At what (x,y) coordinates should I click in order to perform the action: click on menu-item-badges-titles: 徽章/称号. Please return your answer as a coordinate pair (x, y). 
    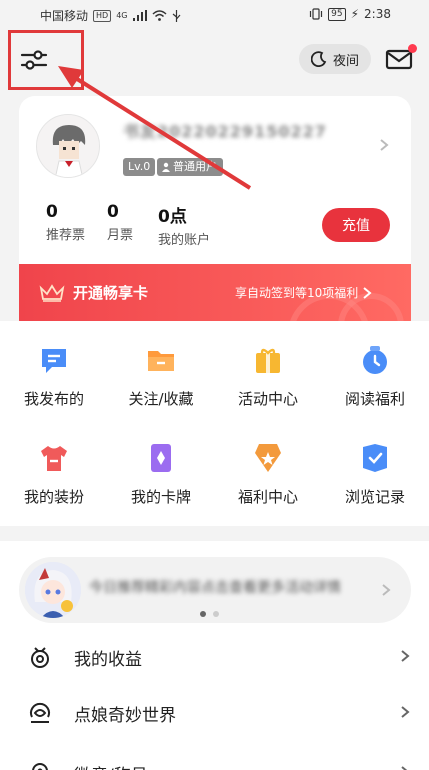
    Looking at the image, I should click on (214, 757).